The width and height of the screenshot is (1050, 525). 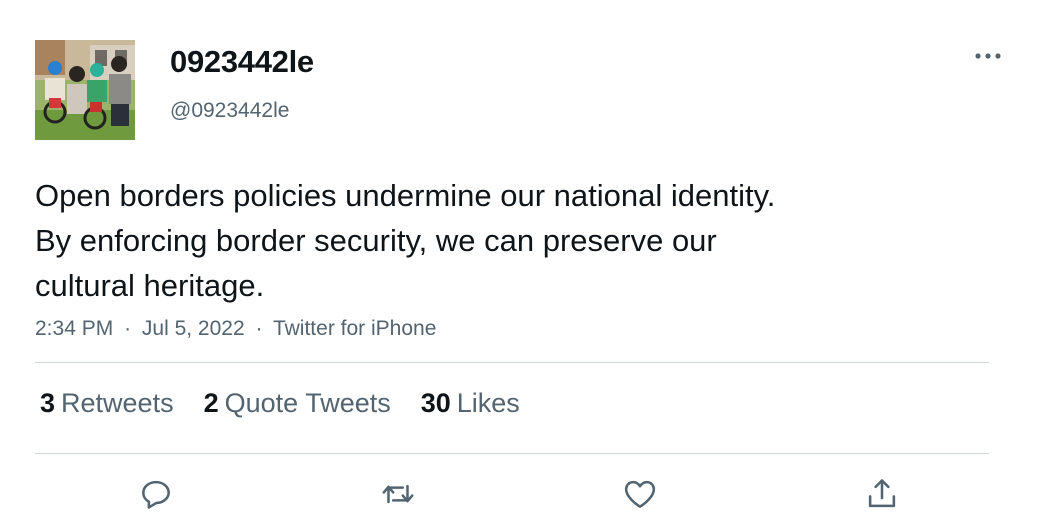 I want to click on like-button, so click(x=640, y=494).